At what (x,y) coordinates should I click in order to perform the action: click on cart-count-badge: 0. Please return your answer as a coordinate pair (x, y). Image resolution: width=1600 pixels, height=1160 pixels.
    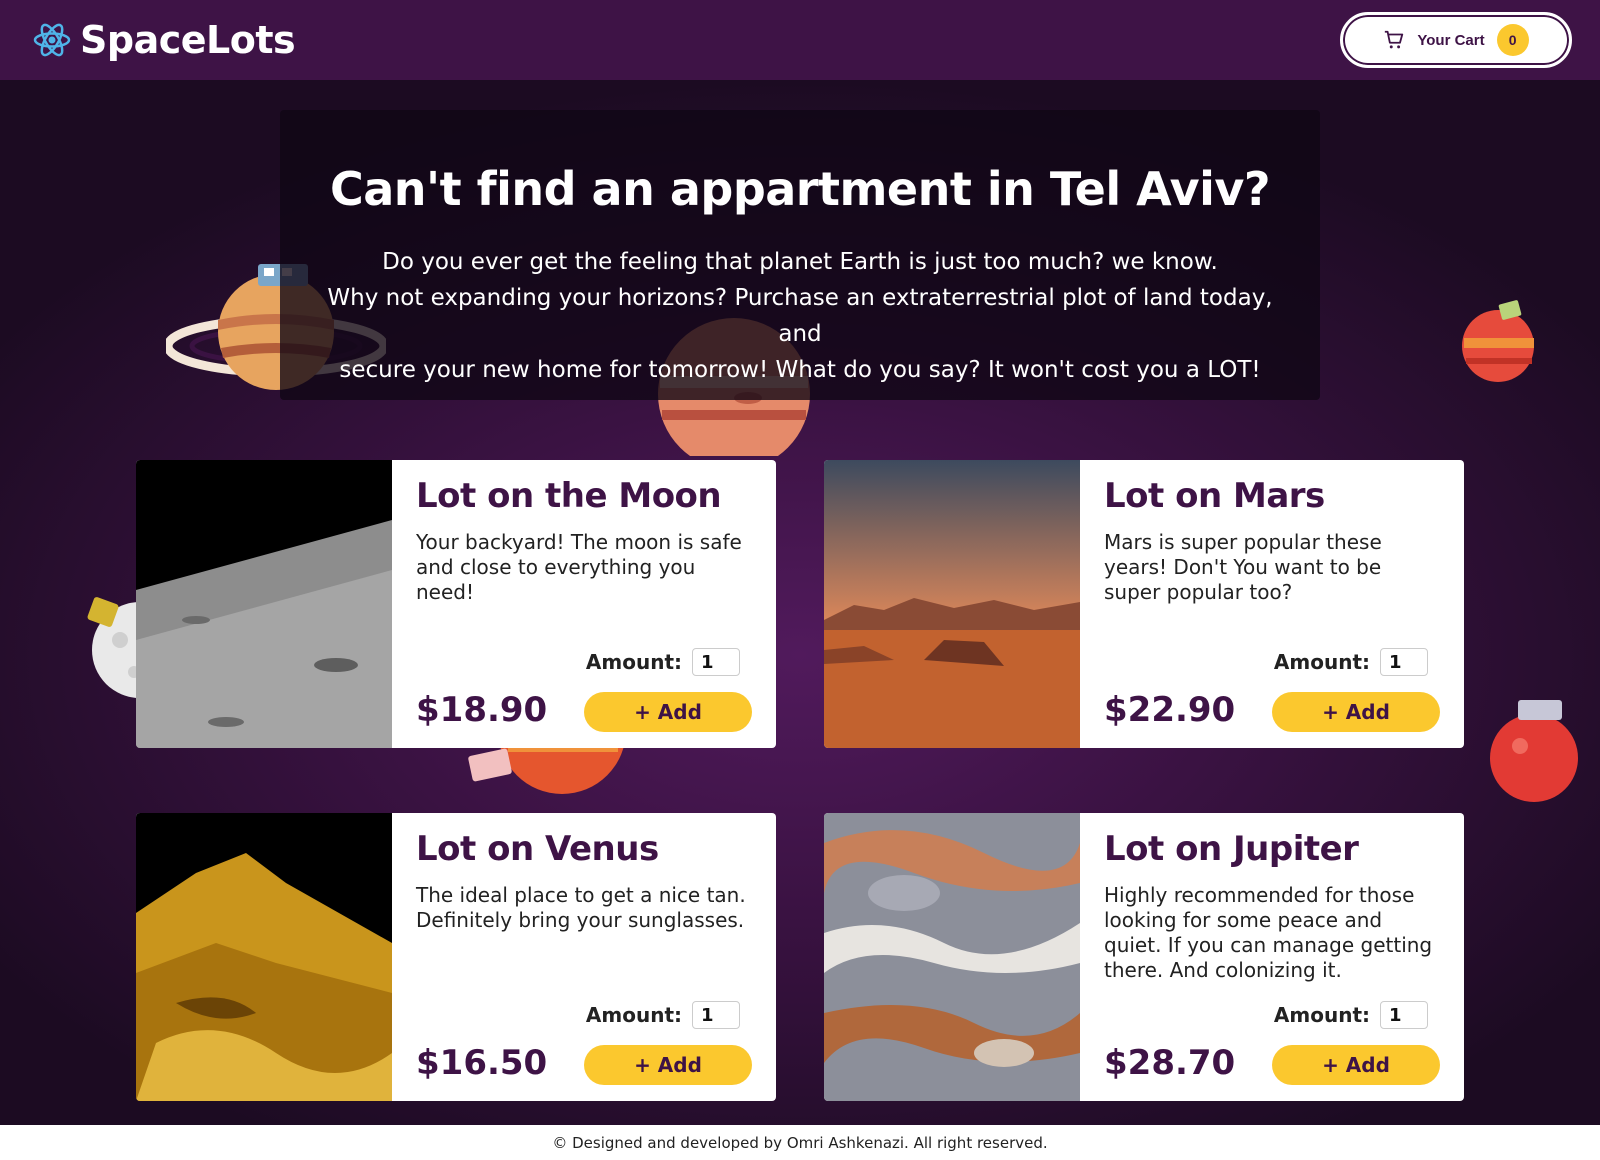
    Looking at the image, I should click on (1512, 40).